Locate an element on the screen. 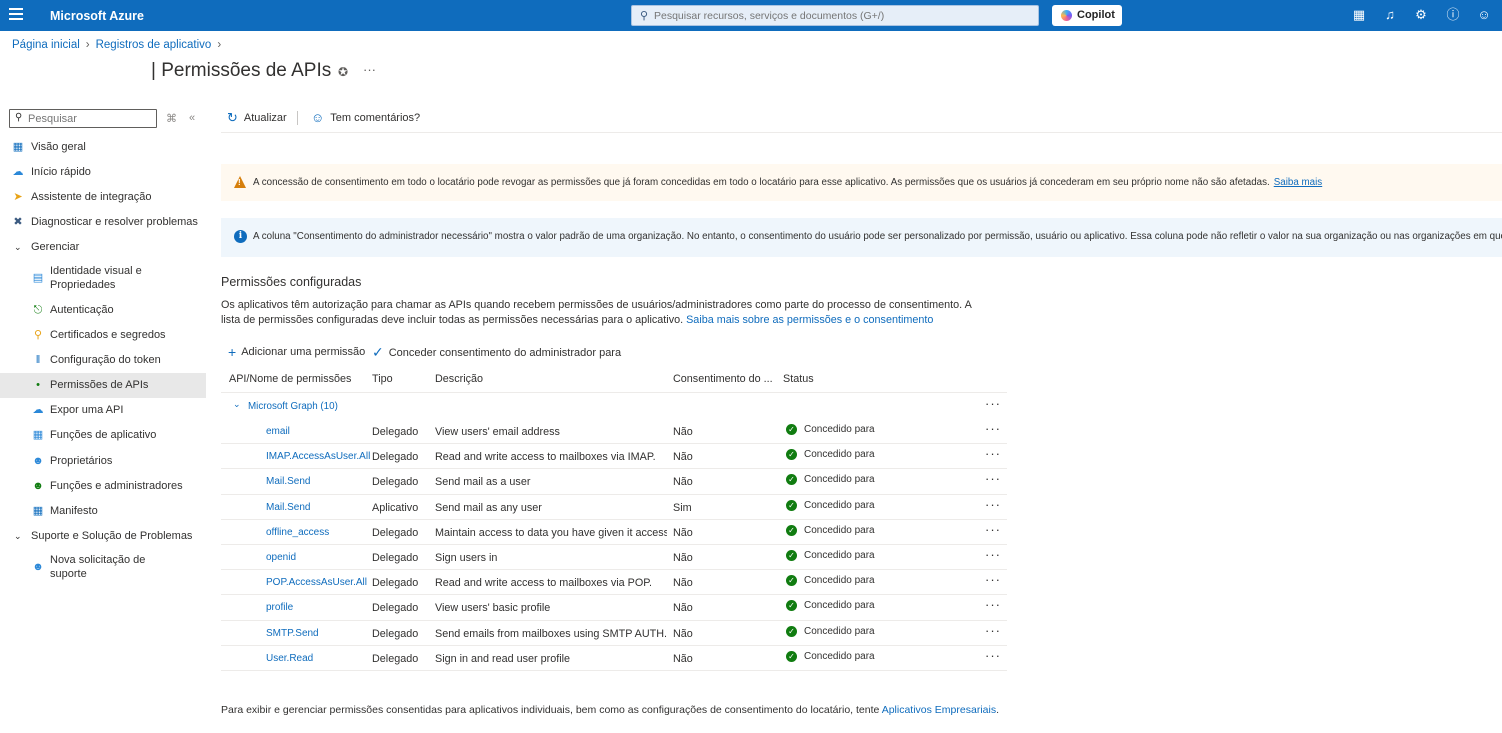  cloud-icon: ☁ is located at coordinates (38, 410).